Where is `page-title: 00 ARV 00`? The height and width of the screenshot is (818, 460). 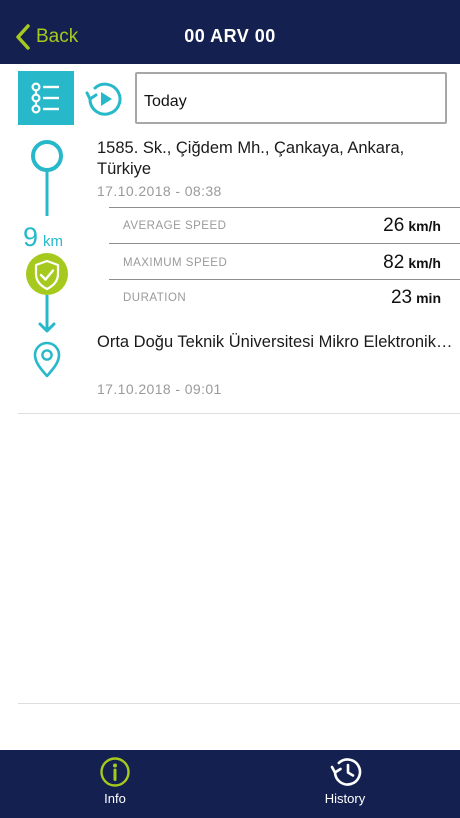
page-title: 00 ARV 00 is located at coordinates (230, 36).